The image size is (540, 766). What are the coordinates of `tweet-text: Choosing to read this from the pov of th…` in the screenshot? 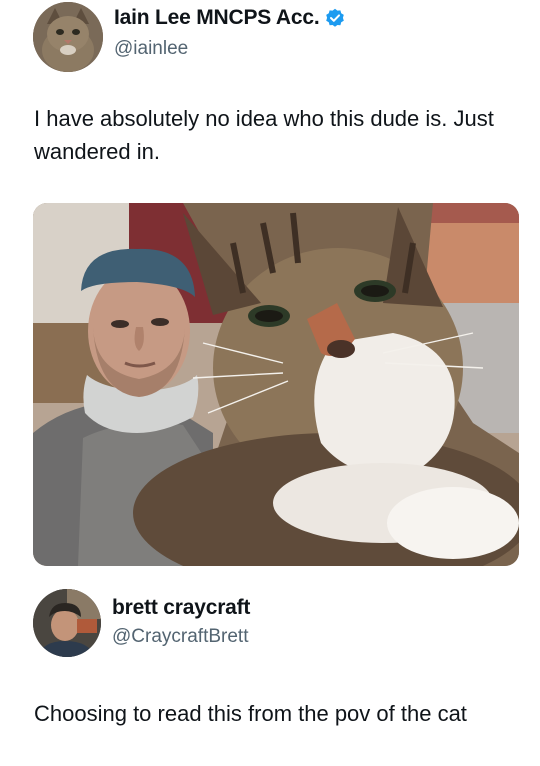 It's located at (250, 713).